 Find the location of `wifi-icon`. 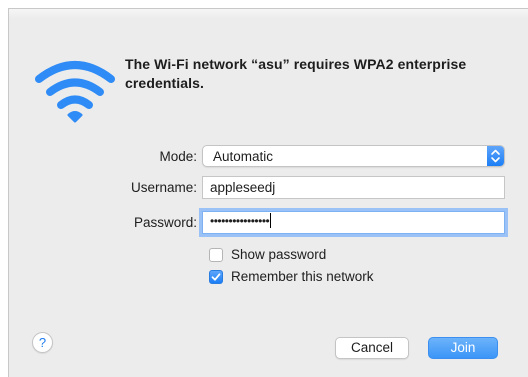

wifi-icon is located at coordinates (75, 92).